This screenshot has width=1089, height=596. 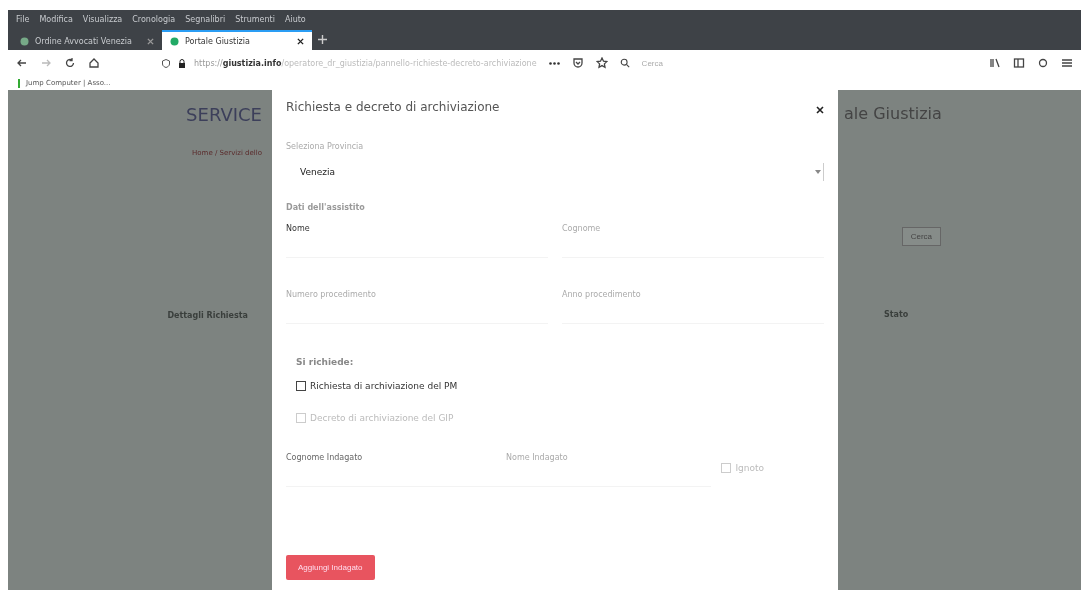 I want to click on section-title: Dati dell'assistito, so click(x=325, y=207).